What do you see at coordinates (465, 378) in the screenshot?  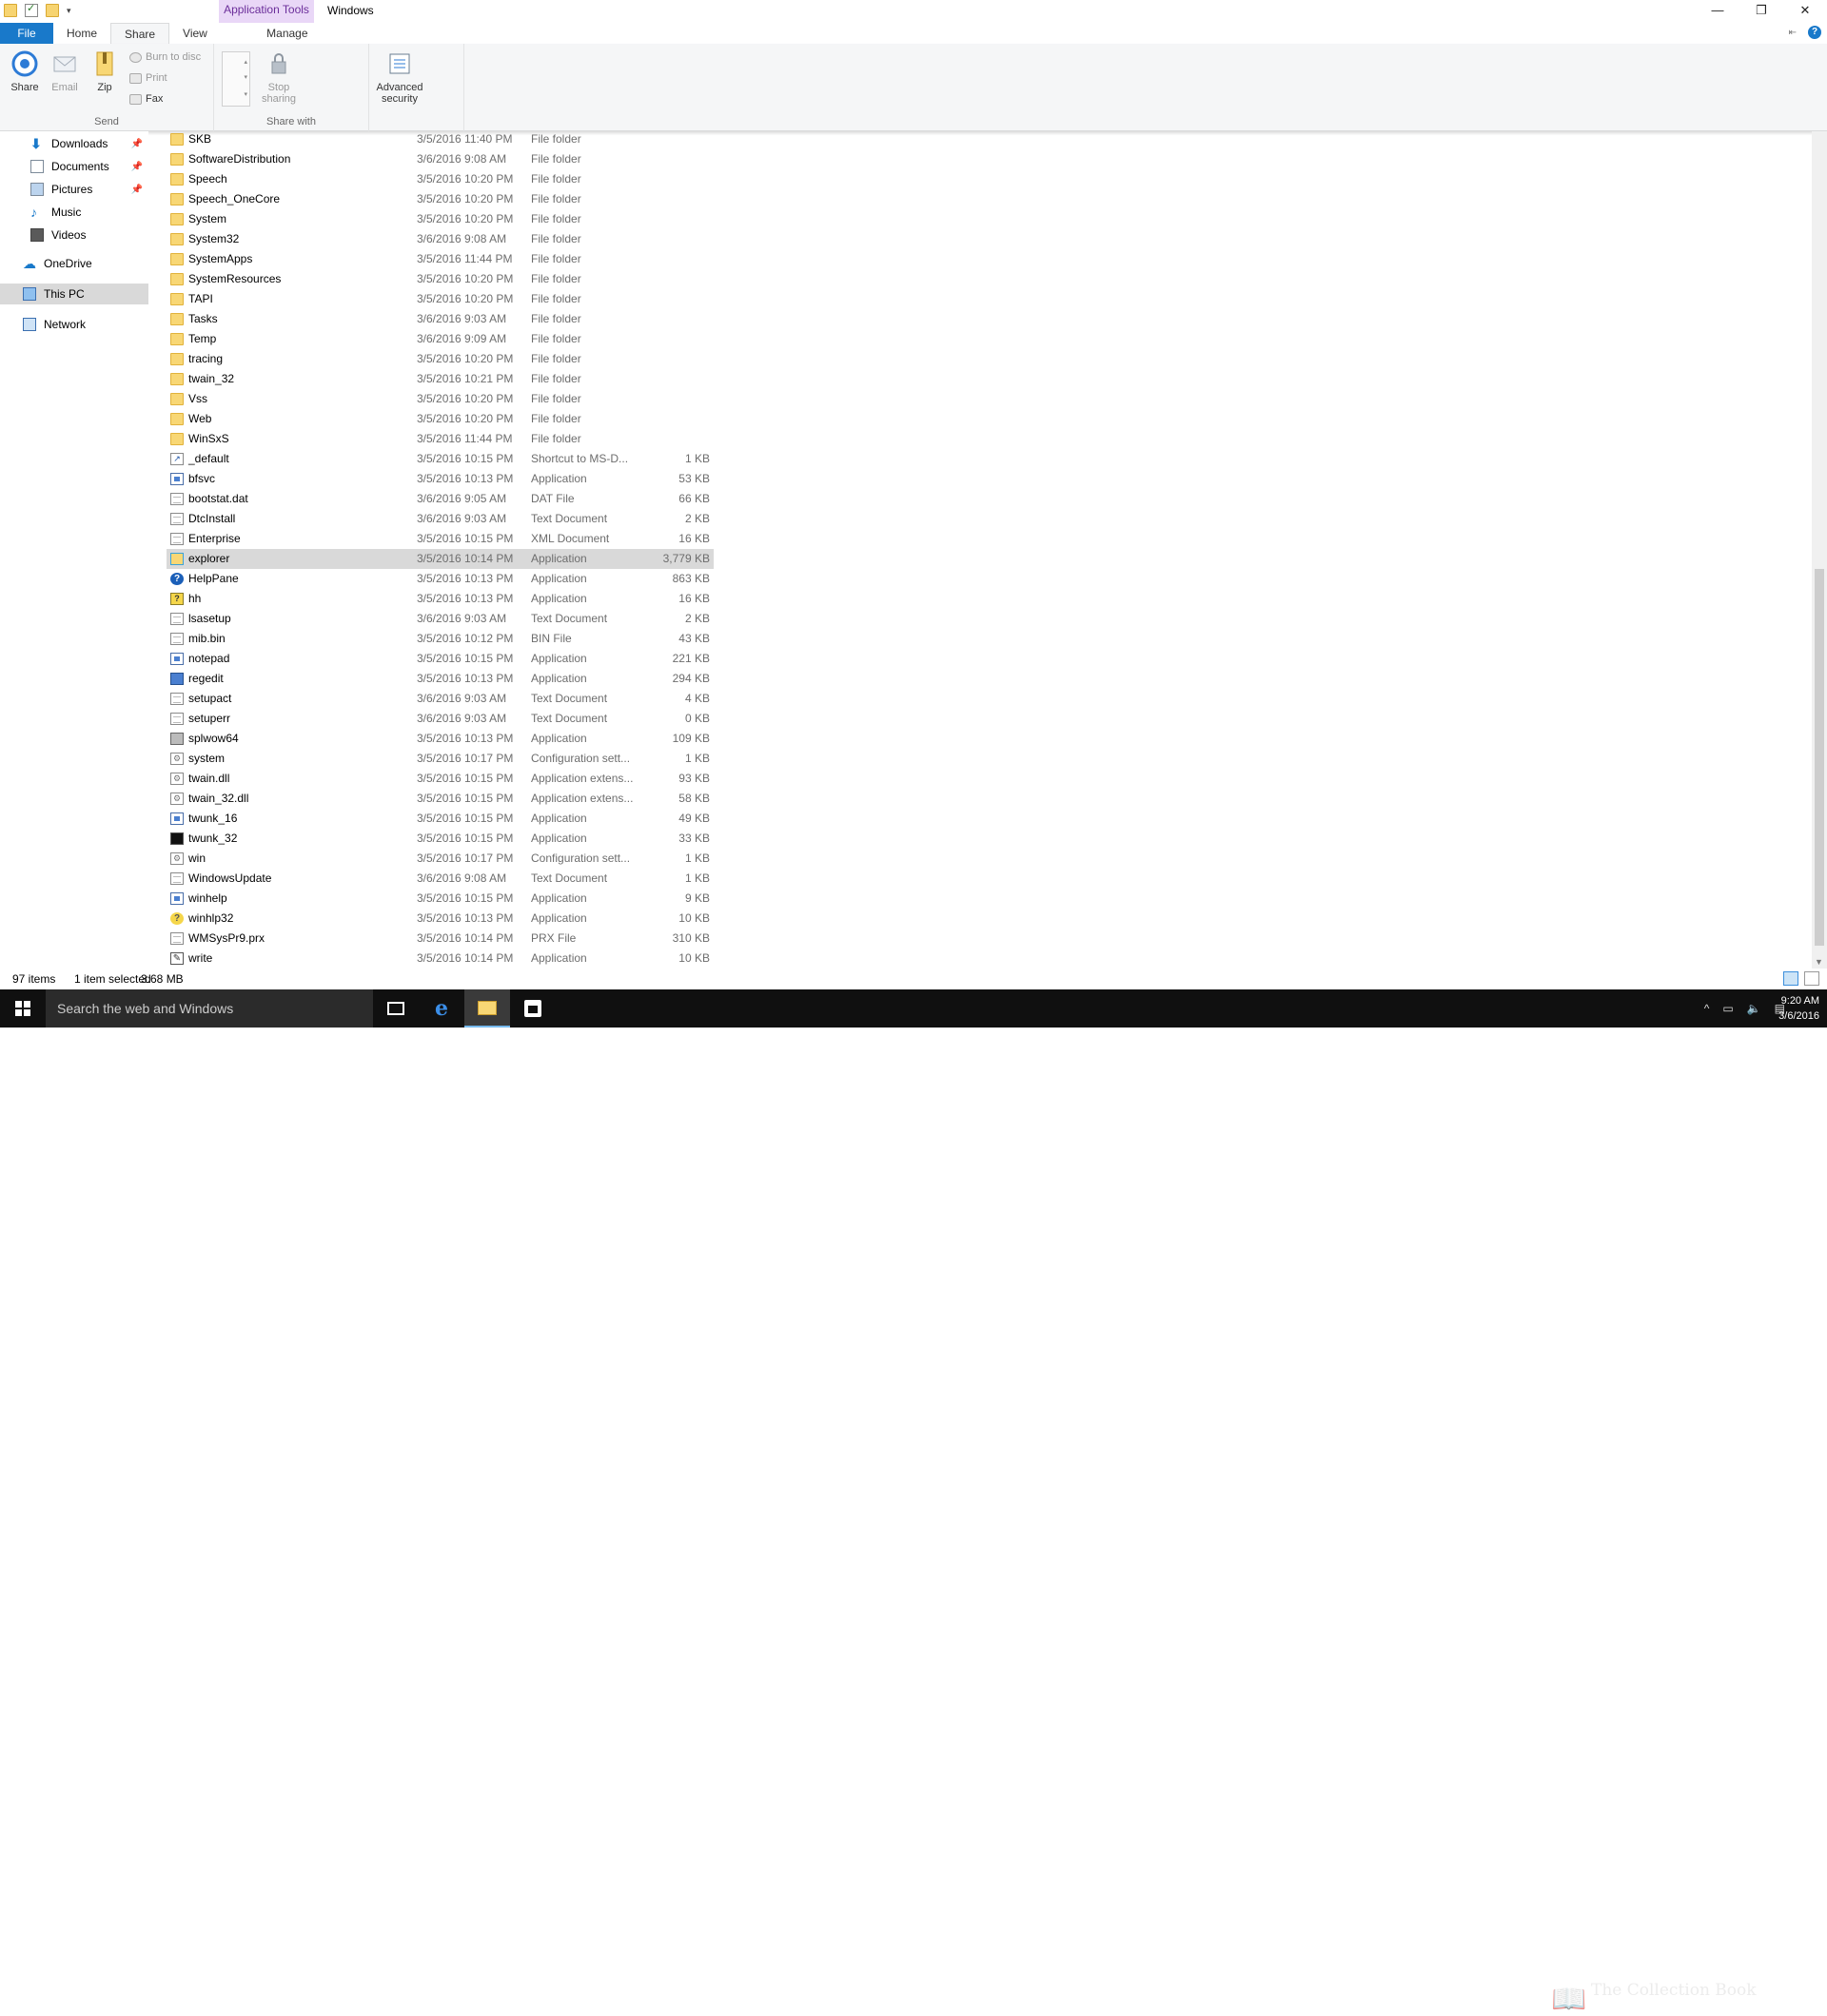 I see `file-date-modified: 3/5/2016 10:21 PM` at bounding box center [465, 378].